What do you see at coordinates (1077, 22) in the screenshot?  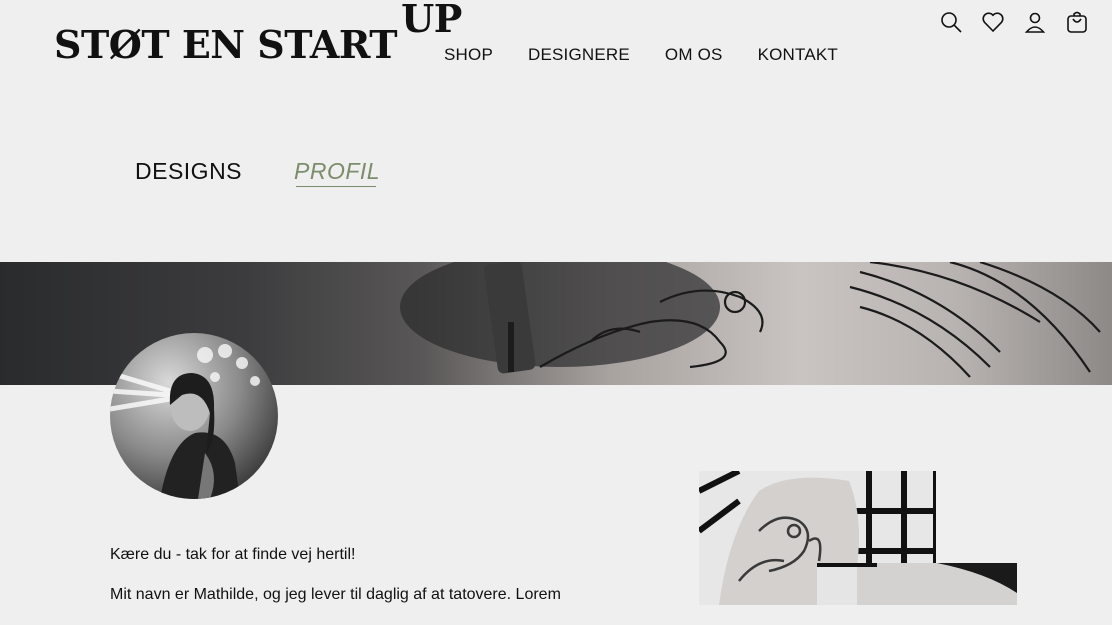 I see `shopping-bag-icon` at bounding box center [1077, 22].